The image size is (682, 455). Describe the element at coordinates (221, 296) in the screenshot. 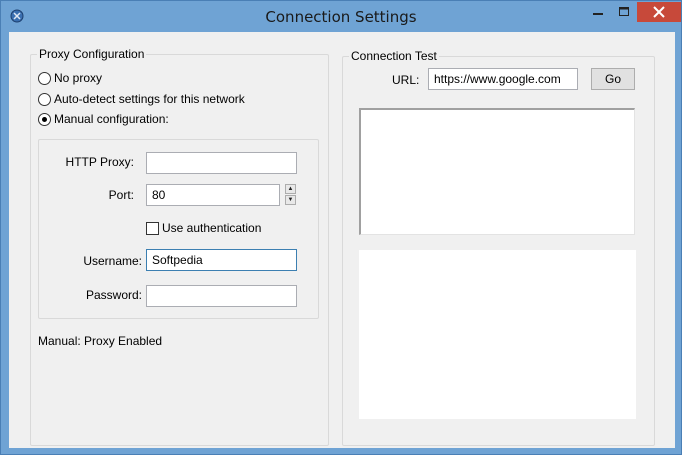

I see `password-input` at that location.